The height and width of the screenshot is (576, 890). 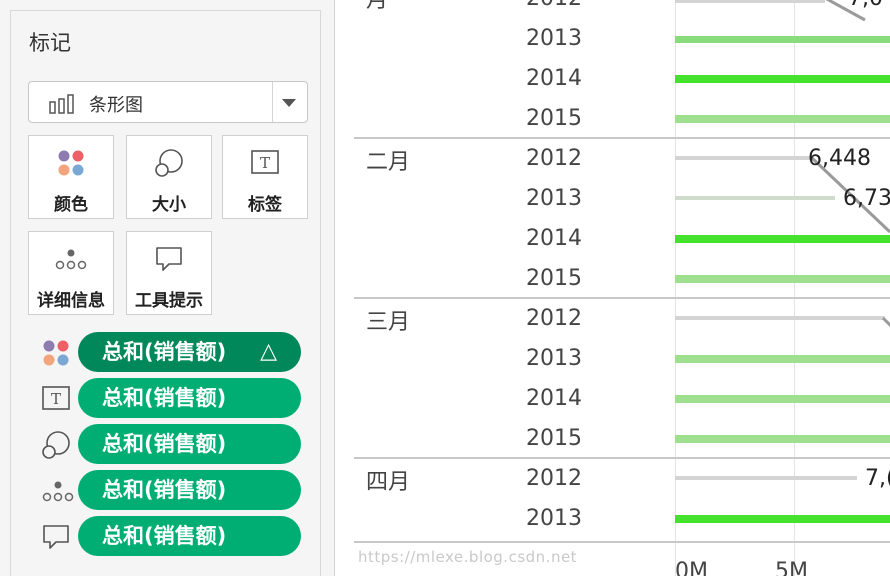 I want to click on data-label: 7,0, so click(x=865, y=5).